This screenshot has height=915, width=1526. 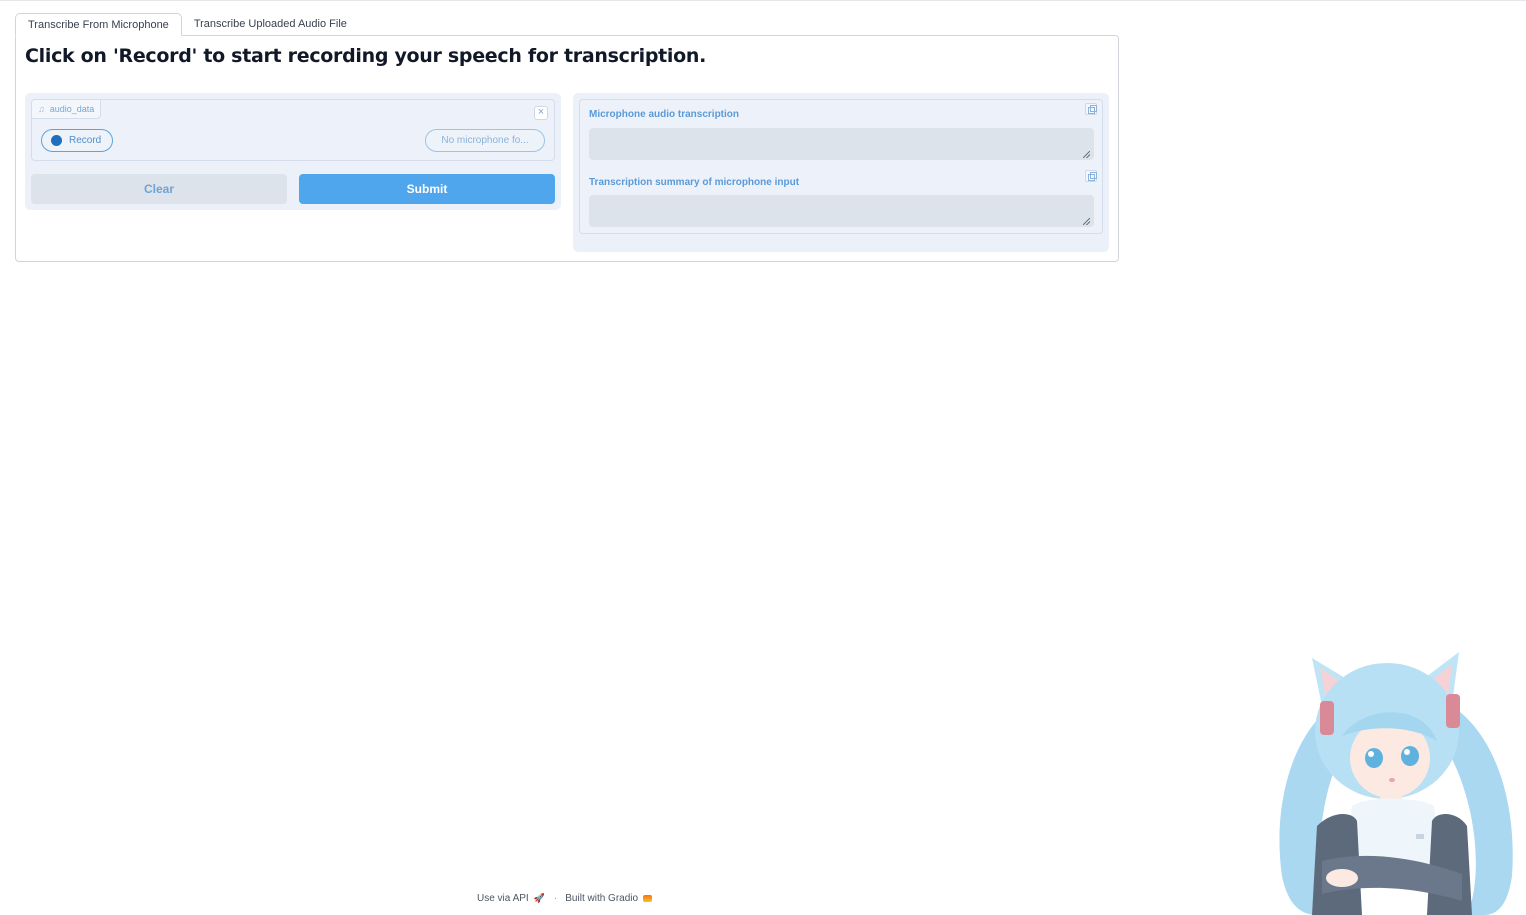 What do you see at coordinates (427, 189) in the screenshot?
I see `submit-button: Submit` at bounding box center [427, 189].